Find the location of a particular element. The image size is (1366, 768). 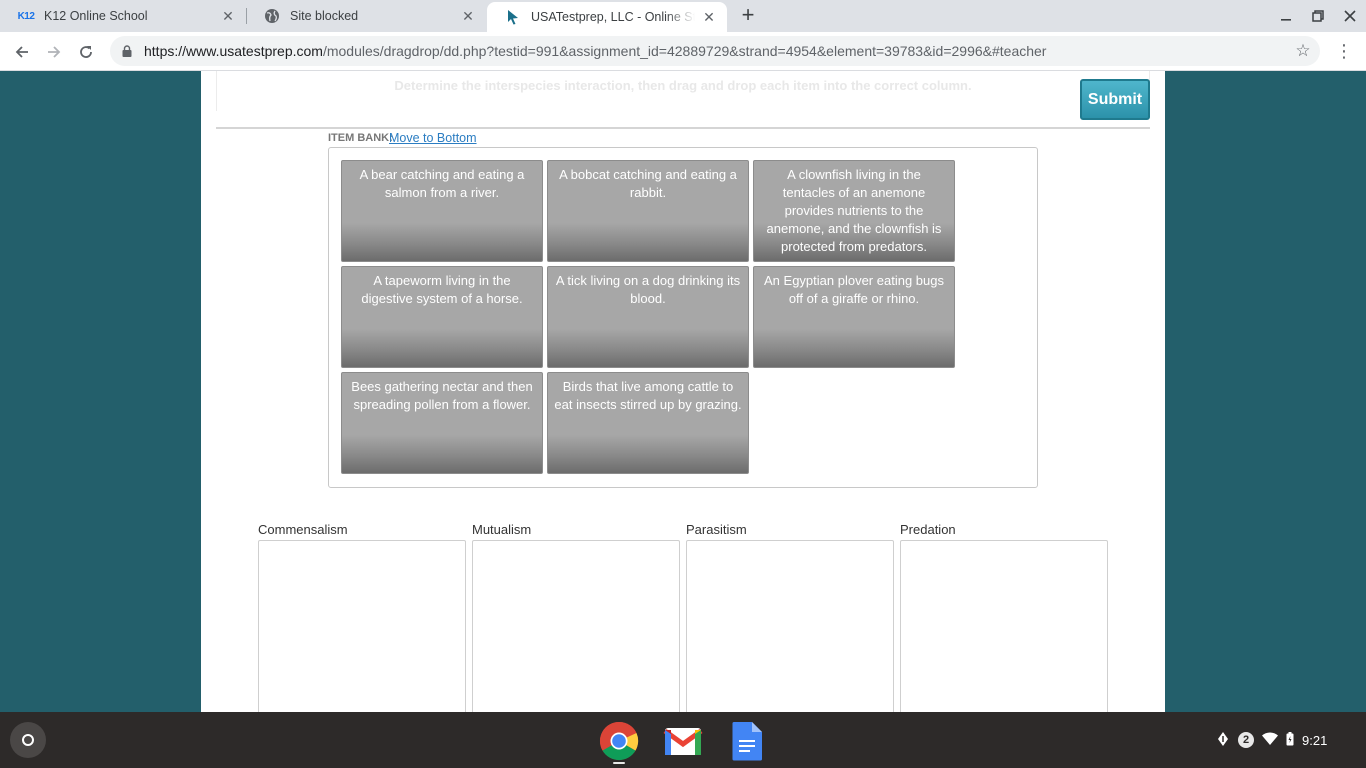

dropzone-commensalism is located at coordinates (362, 626).